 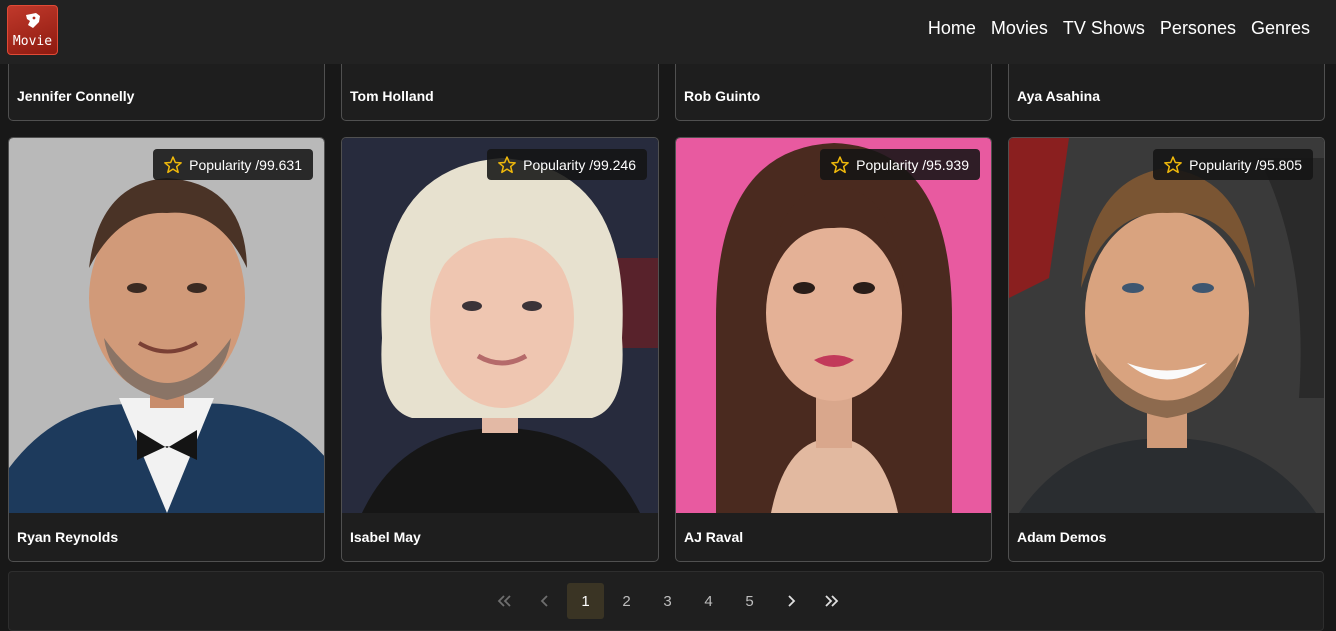 I want to click on page-2-button: 2, so click(x=626, y=601).